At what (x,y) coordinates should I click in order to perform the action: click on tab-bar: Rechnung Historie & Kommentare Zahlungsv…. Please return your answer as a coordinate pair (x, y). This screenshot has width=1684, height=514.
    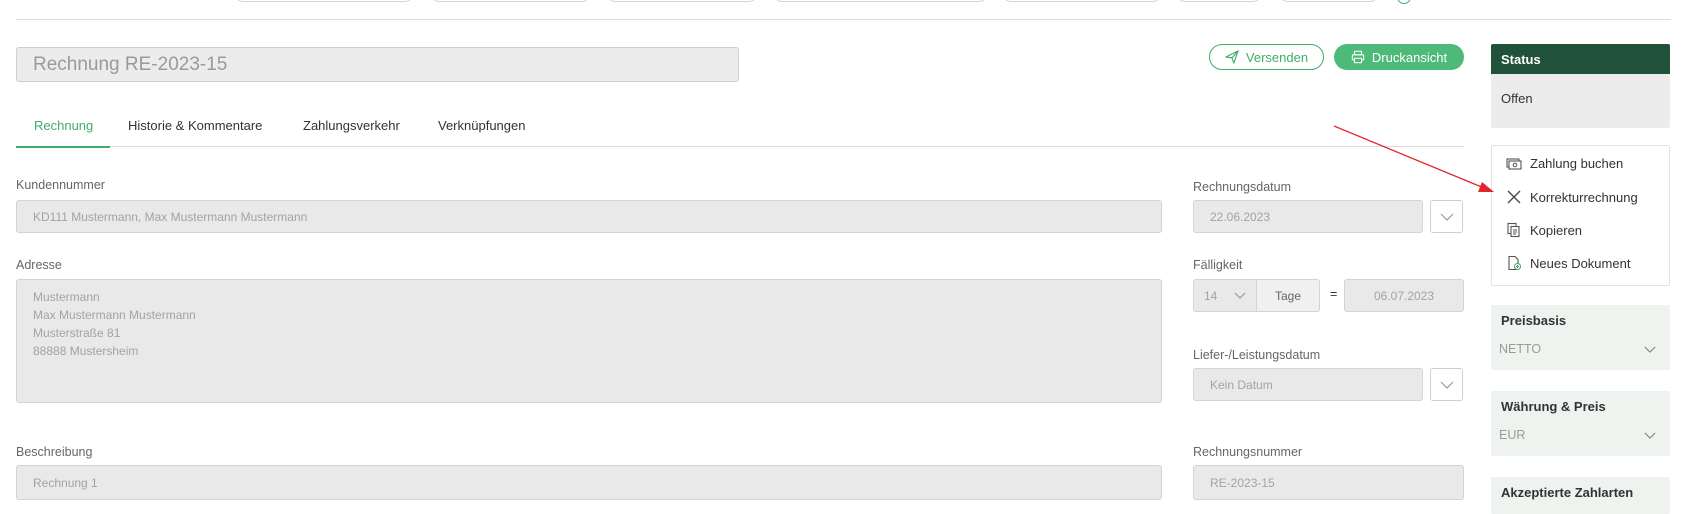
    Looking at the image, I should click on (740, 128).